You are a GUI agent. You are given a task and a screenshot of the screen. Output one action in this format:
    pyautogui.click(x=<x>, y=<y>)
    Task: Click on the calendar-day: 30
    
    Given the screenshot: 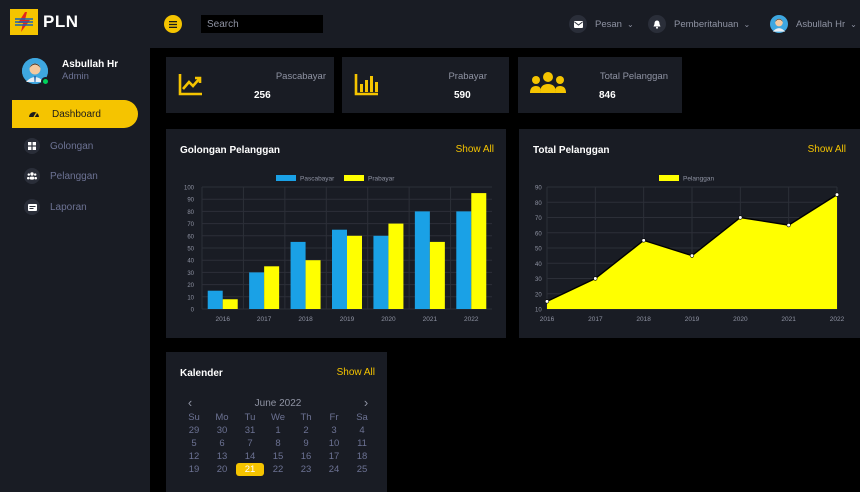 What is the action you would take?
    pyautogui.click(x=222, y=430)
    